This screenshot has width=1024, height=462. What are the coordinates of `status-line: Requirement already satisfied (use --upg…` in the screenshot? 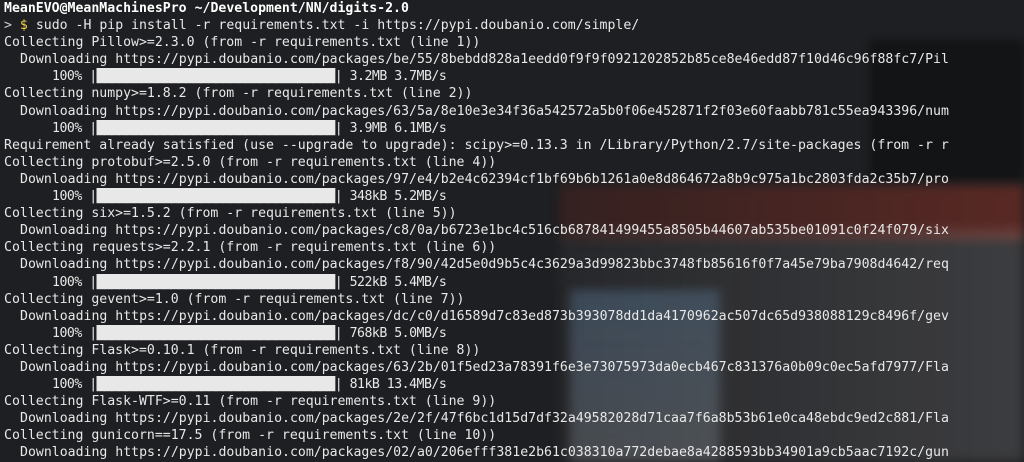 It's located at (476, 145).